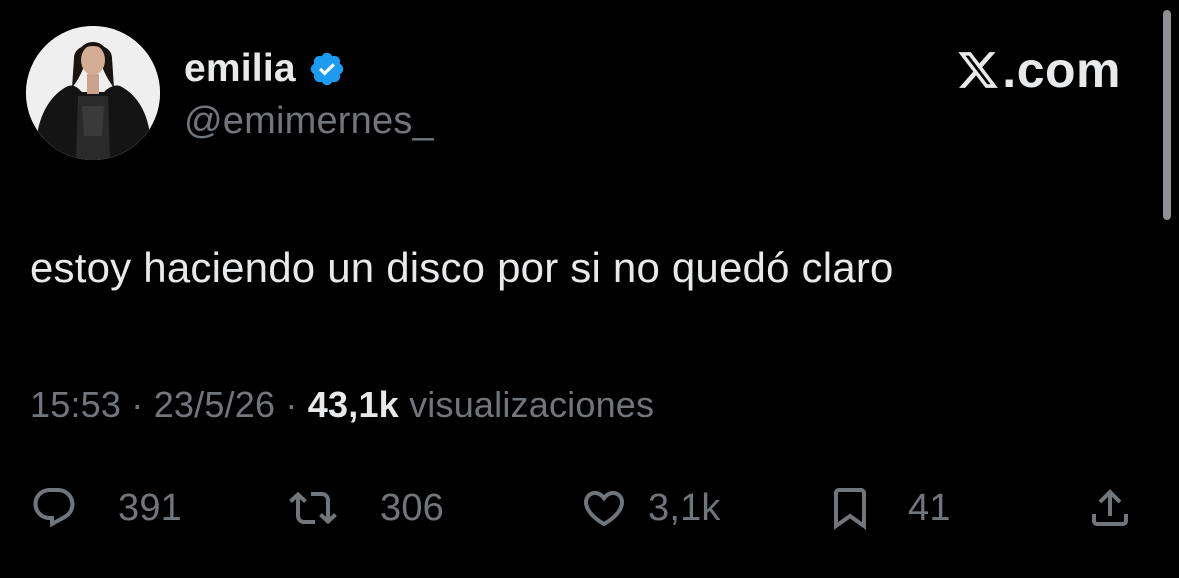  Describe the element at coordinates (309, 121) in the screenshot. I see `author-handle: @emimernes_` at that location.